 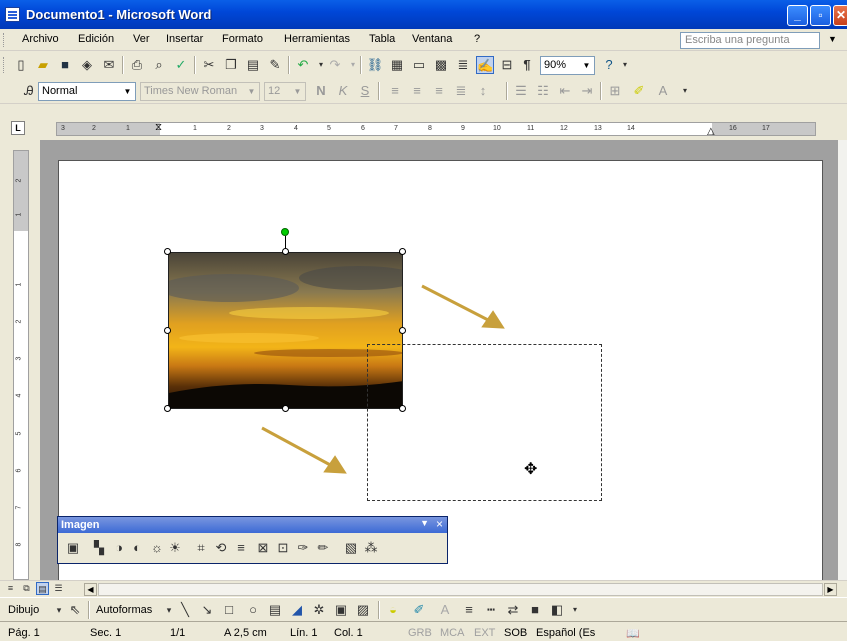 What do you see at coordinates (439, 524) in the screenshot?
I see `picture-toolbar-close-icon: ×` at bounding box center [439, 524].